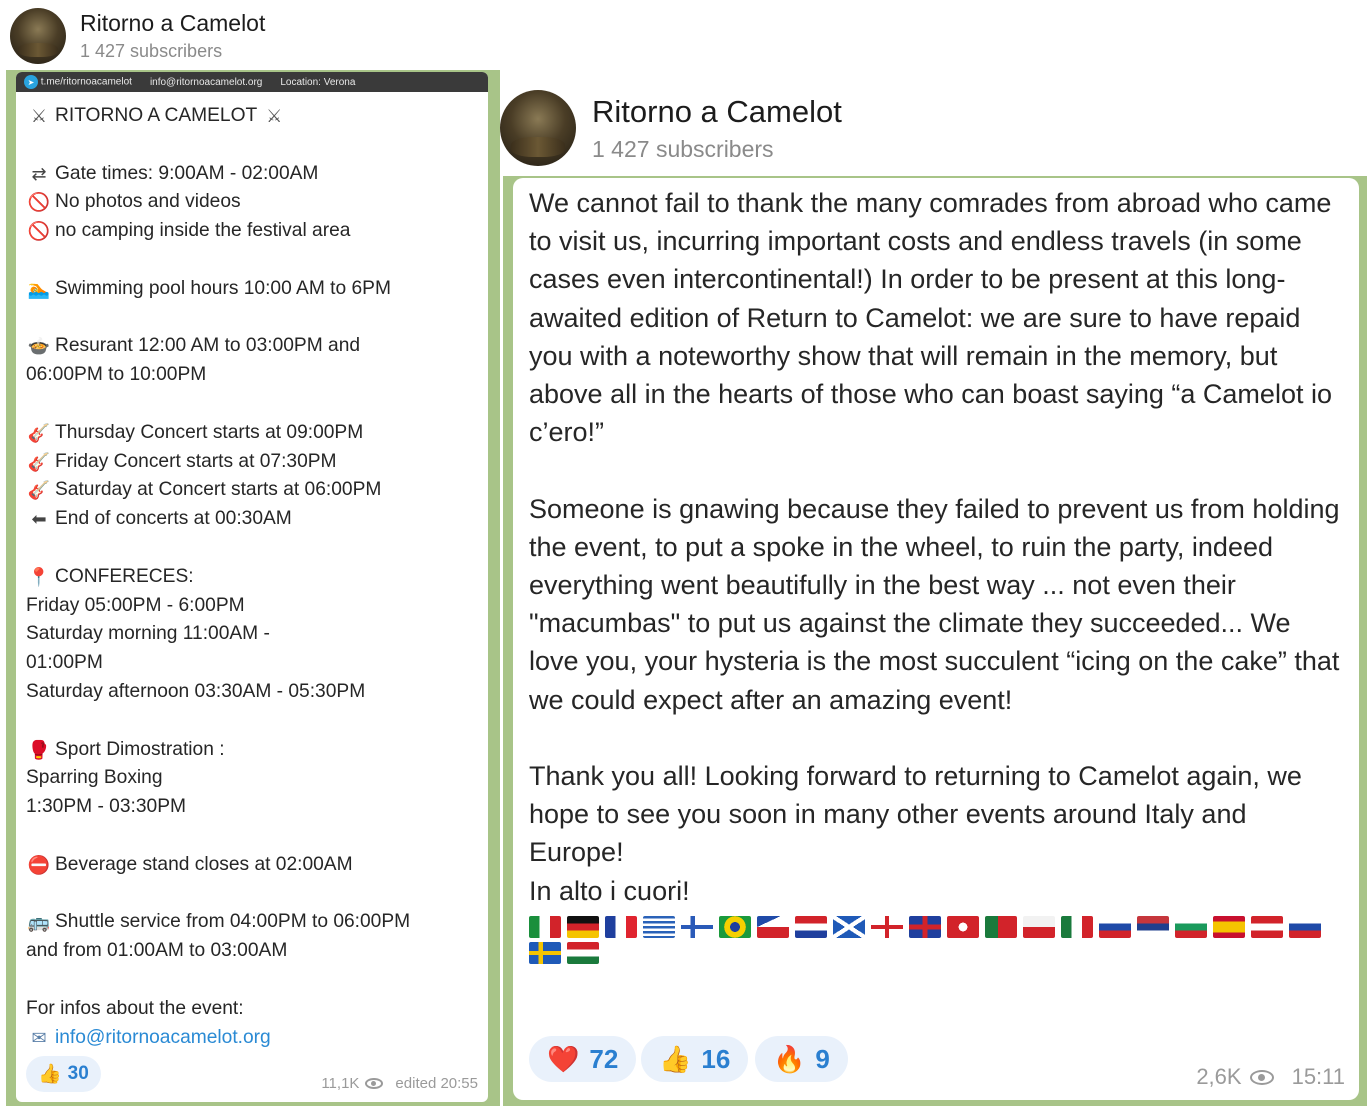  I want to click on post-line: 🎸 Saturday at Concert starts at 06:00PM, so click(252, 490).